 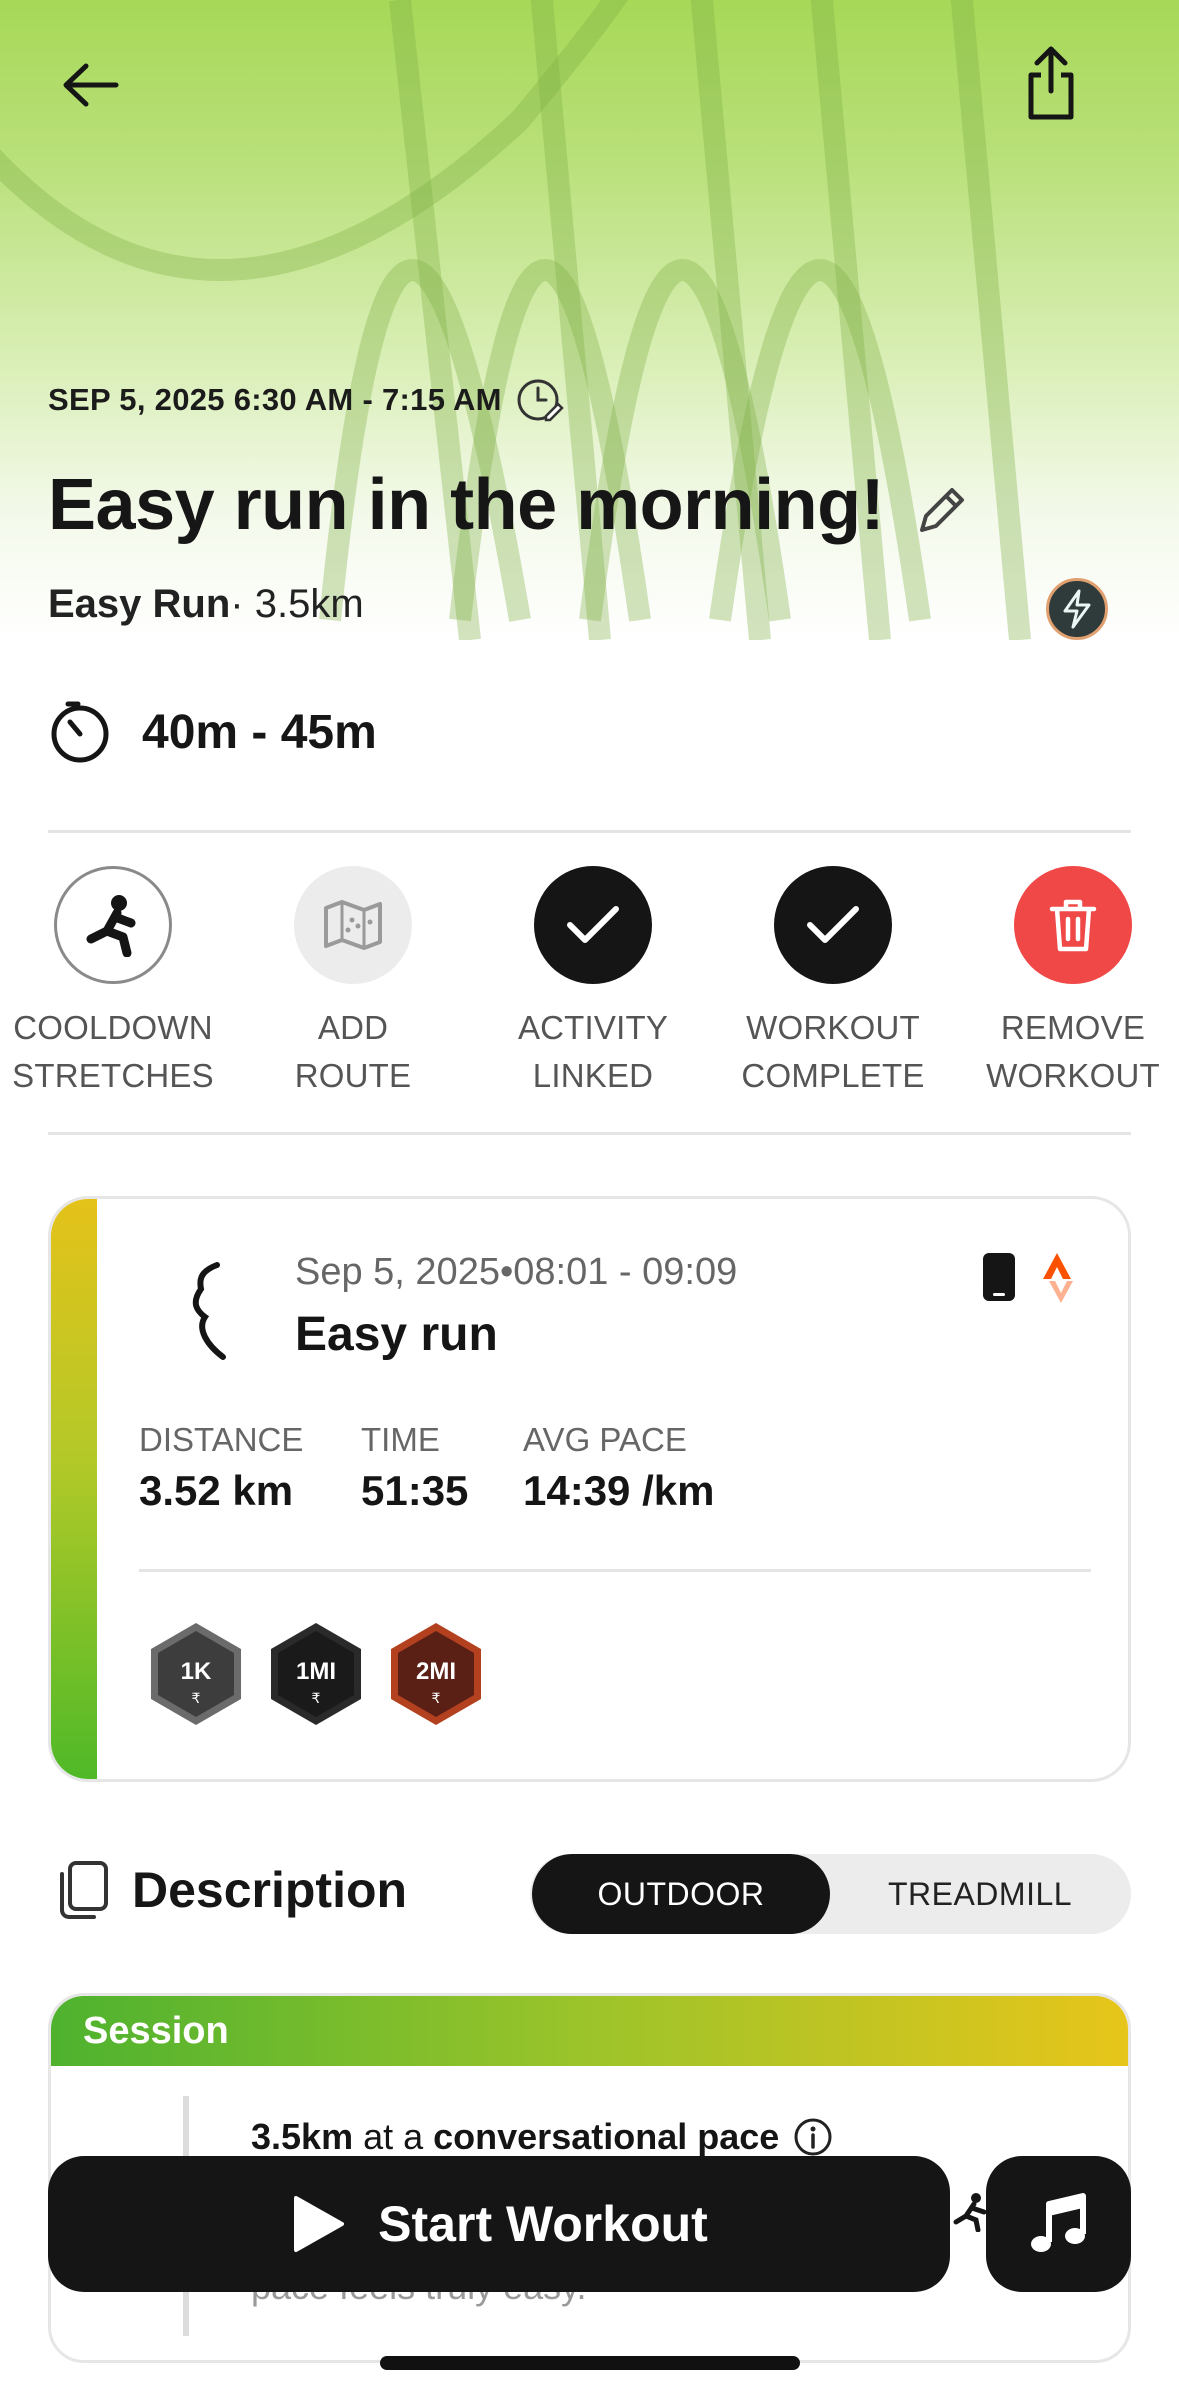 What do you see at coordinates (302, 2136) in the screenshot?
I see `session-distance: 3.5km` at bounding box center [302, 2136].